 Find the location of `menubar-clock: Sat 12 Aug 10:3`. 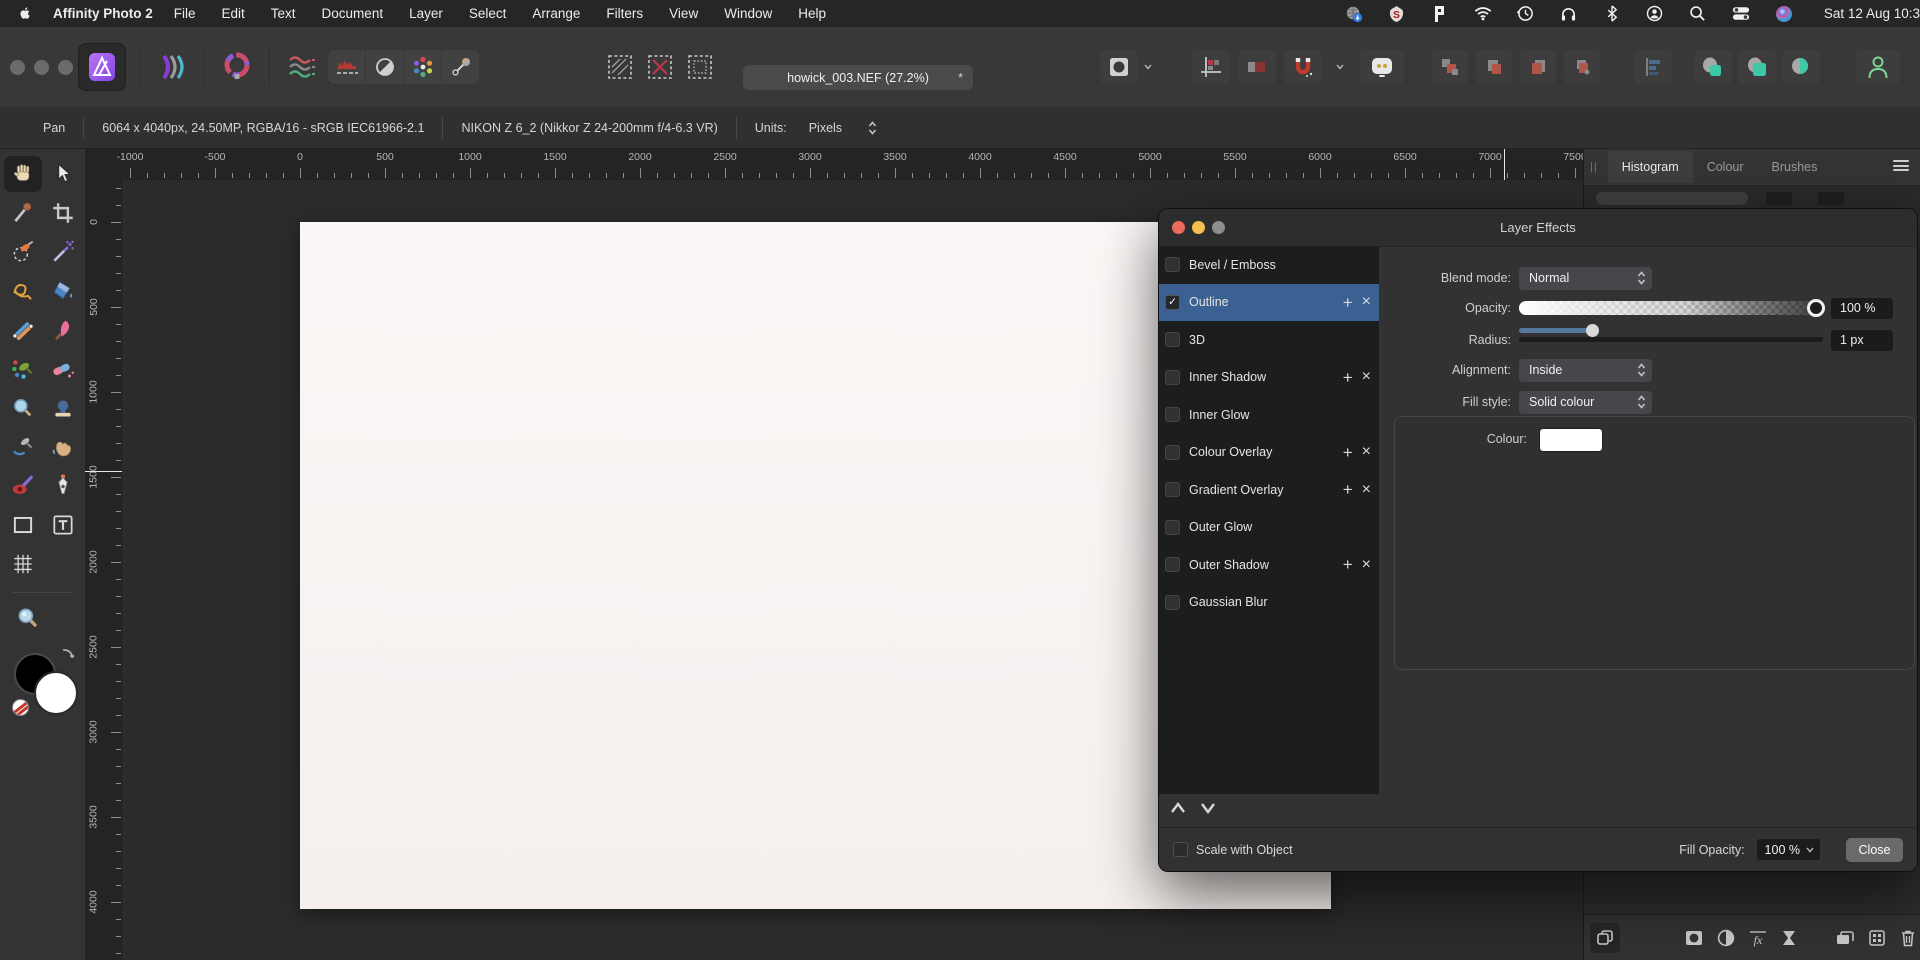

menubar-clock: Sat 12 Aug 10:3 is located at coordinates (1872, 13).